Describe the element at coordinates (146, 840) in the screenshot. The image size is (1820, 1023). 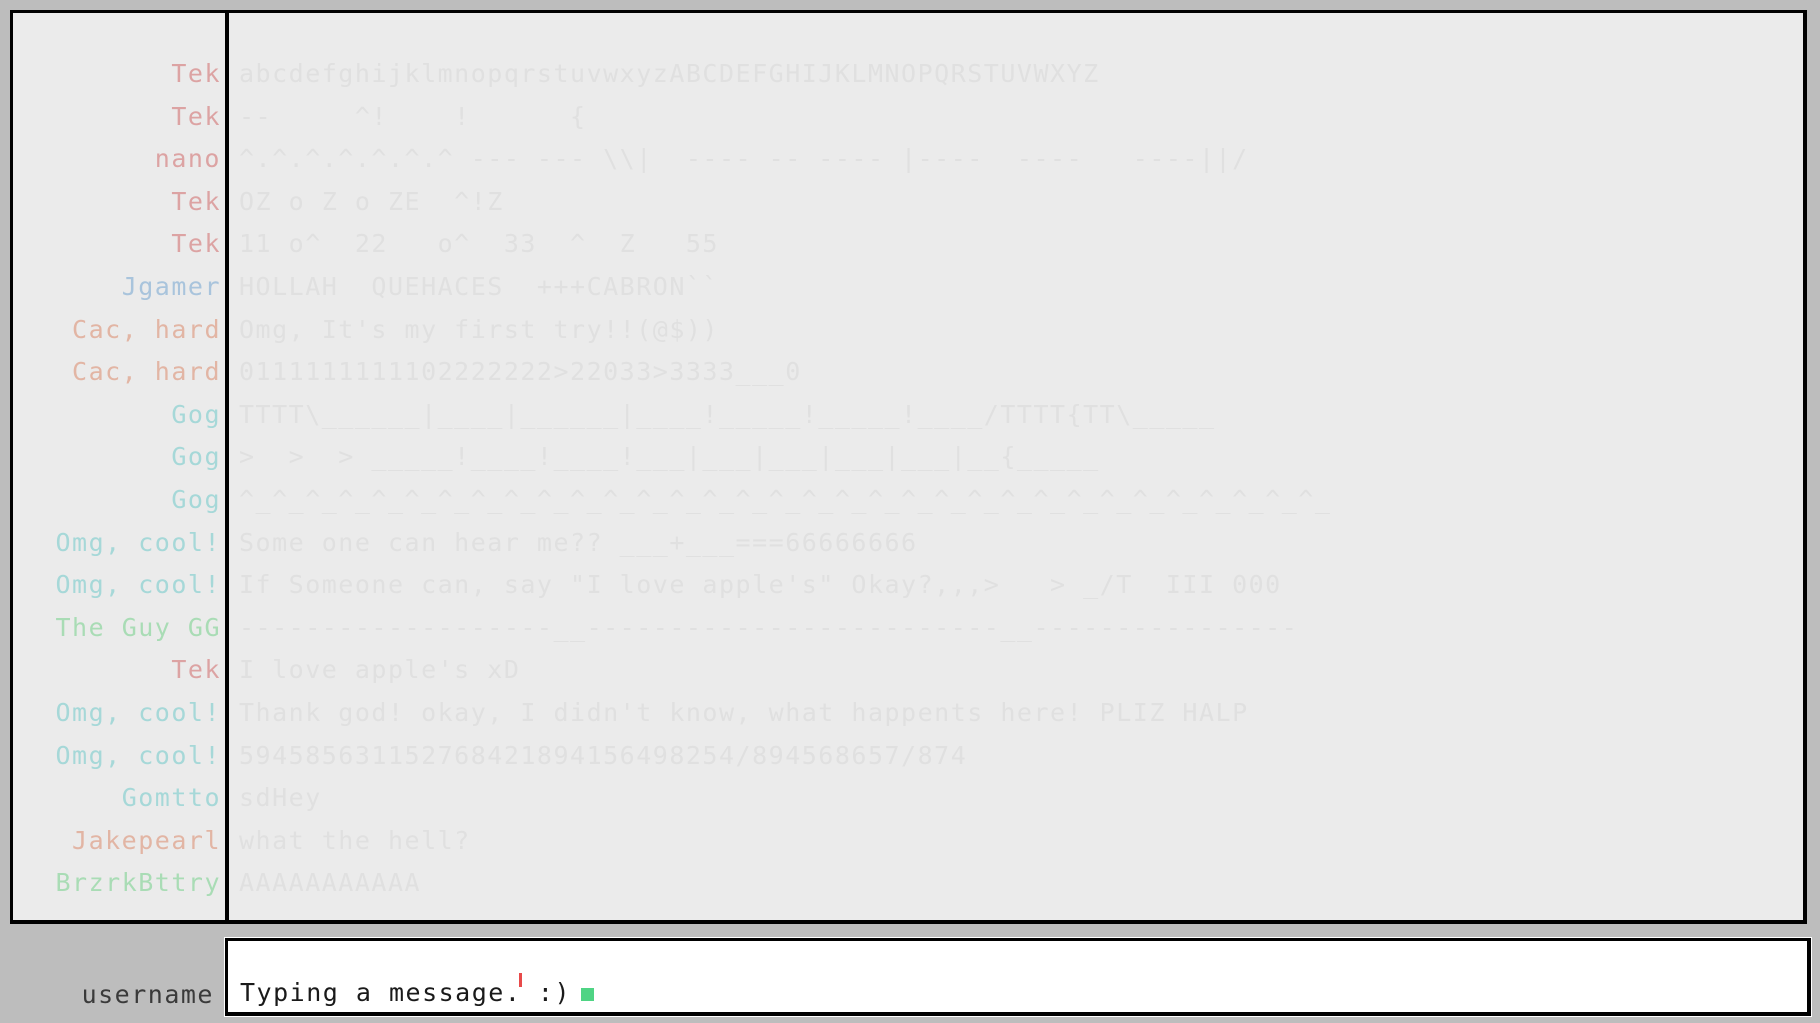
I see `message-author: Jakepearl` at that location.